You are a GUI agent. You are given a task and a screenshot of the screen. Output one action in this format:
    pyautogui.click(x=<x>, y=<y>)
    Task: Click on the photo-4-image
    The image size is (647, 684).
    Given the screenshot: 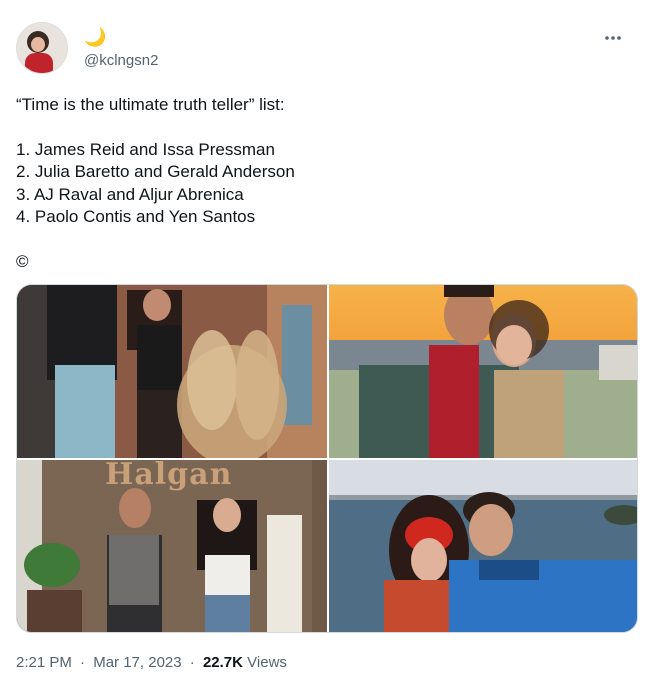 What is the action you would take?
    pyautogui.click(x=483, y=546)
    